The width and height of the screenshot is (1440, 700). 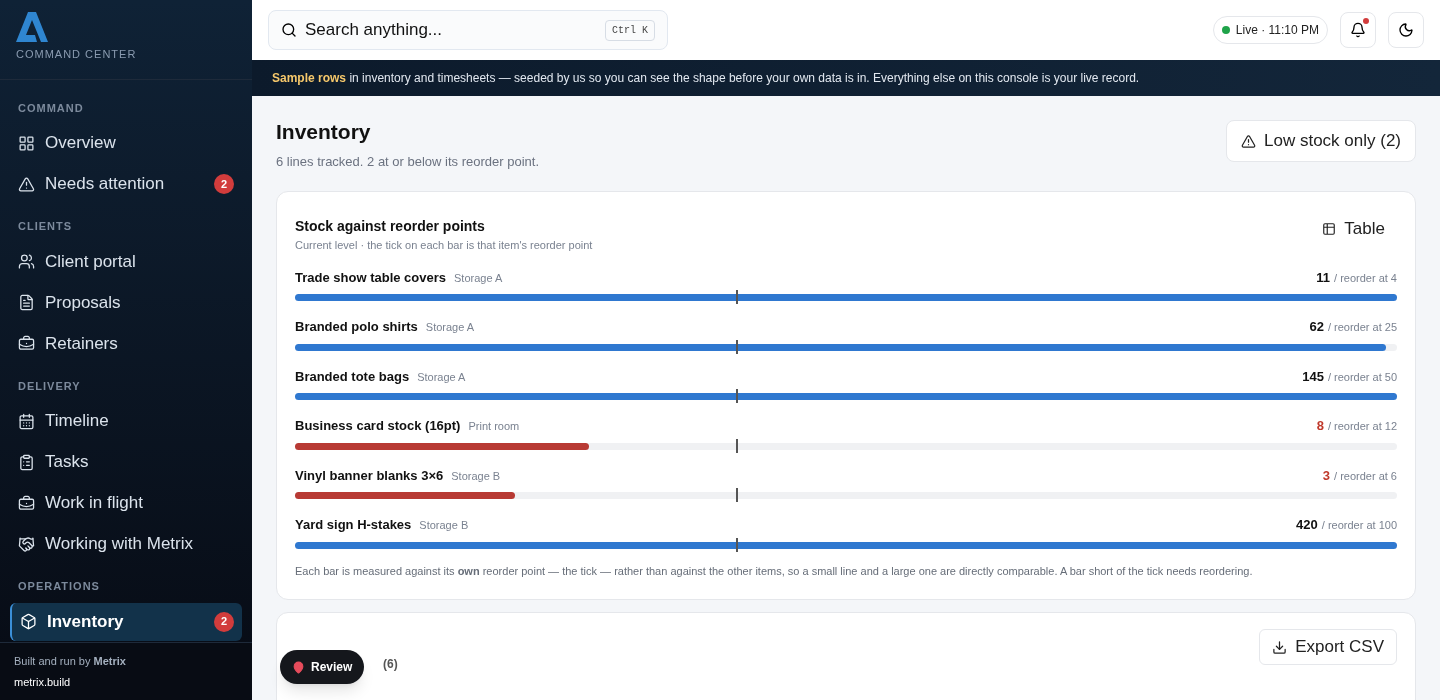 What do you see at coordinates (59, 586) in the screenshot?
I see `section-heading: OPERATIONS` at bounding box center [59, 586].